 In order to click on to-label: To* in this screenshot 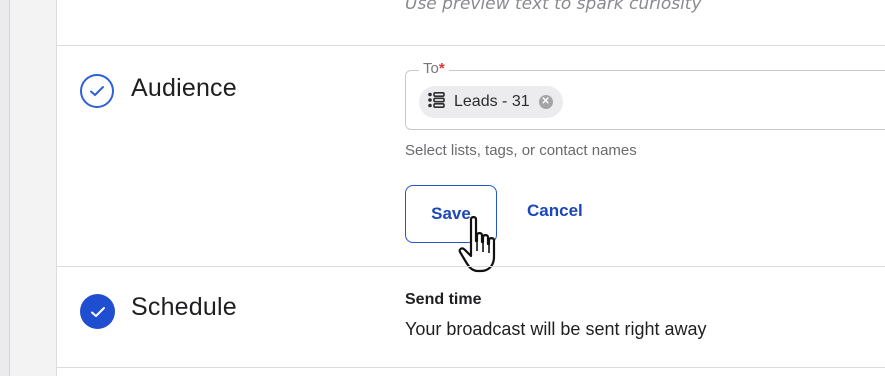, I will do `click(434, 68)`.